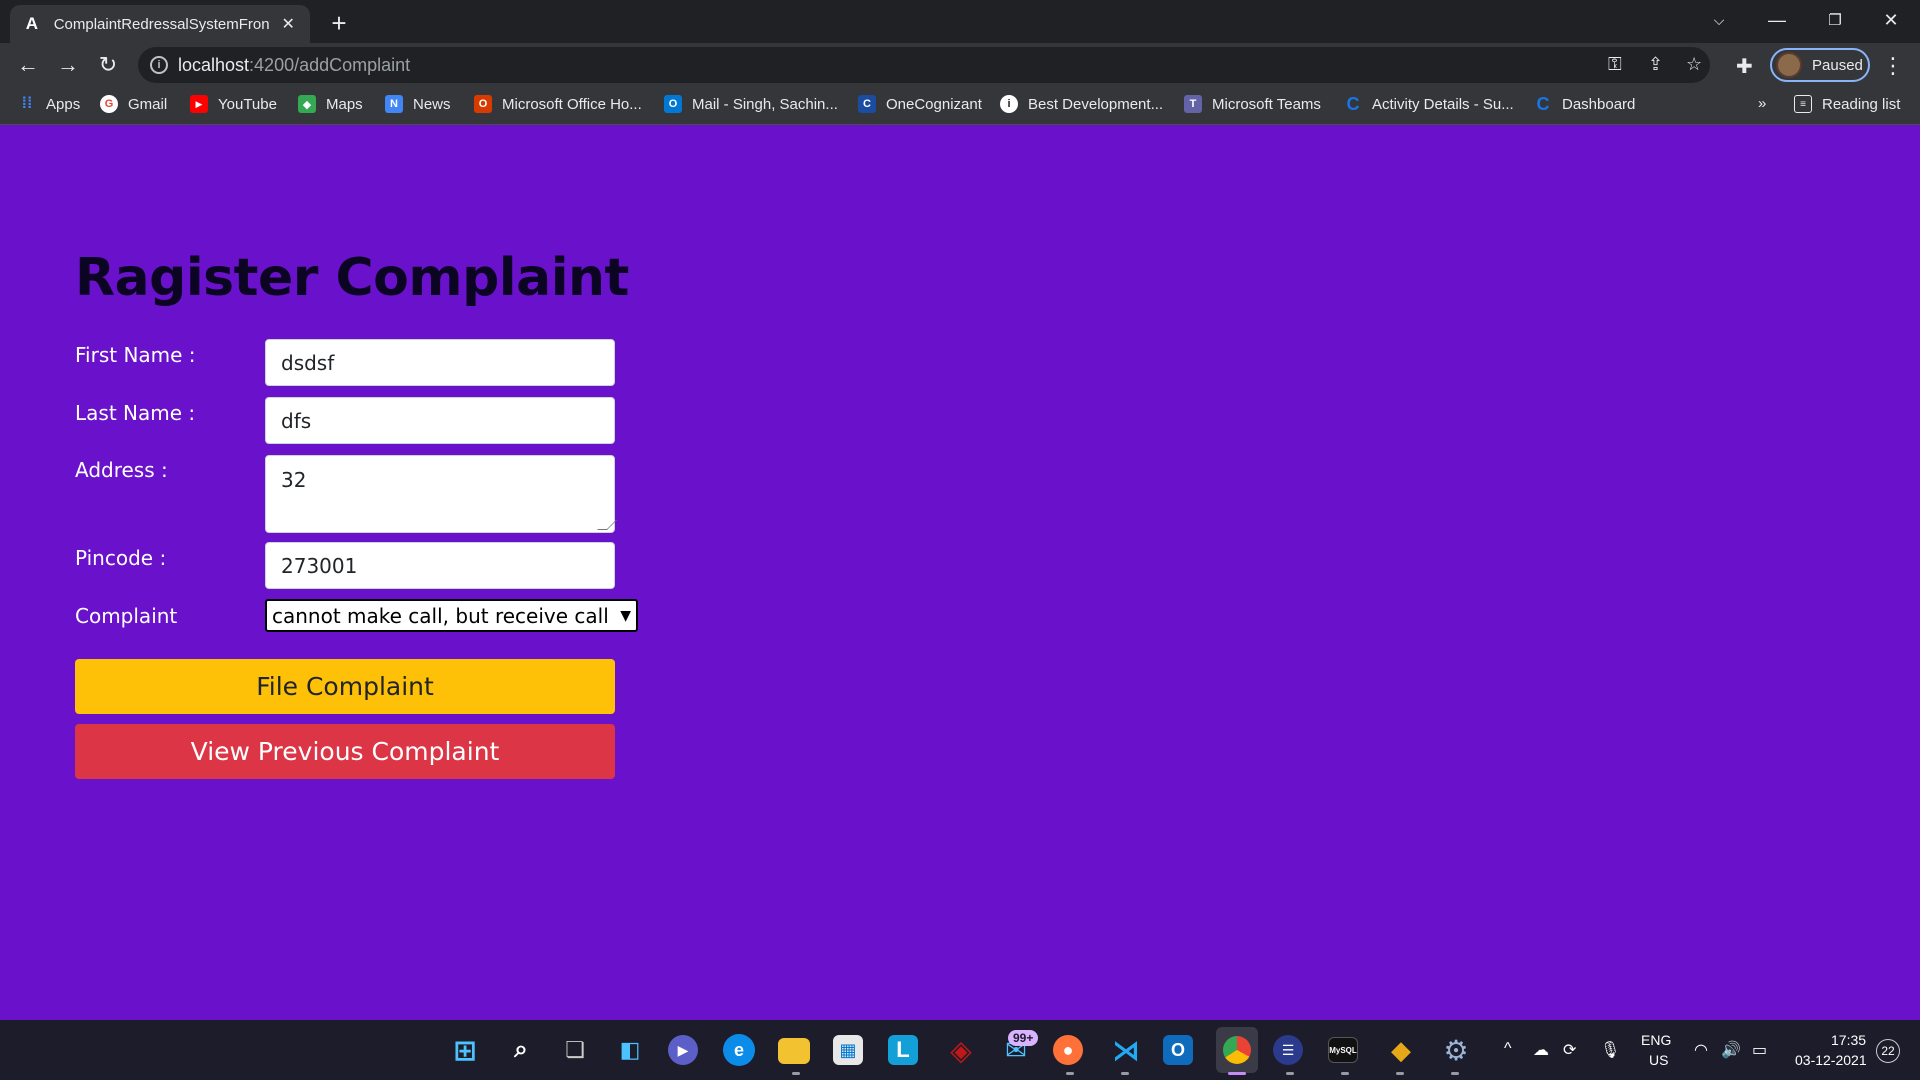 Image resolution: width=1920 pixels, height=1080 pixels. What do you see at coordinates (1848, 1040) in the screenshot?
I see `clock-time: 17:35` at bounding box center [1848, 1040].